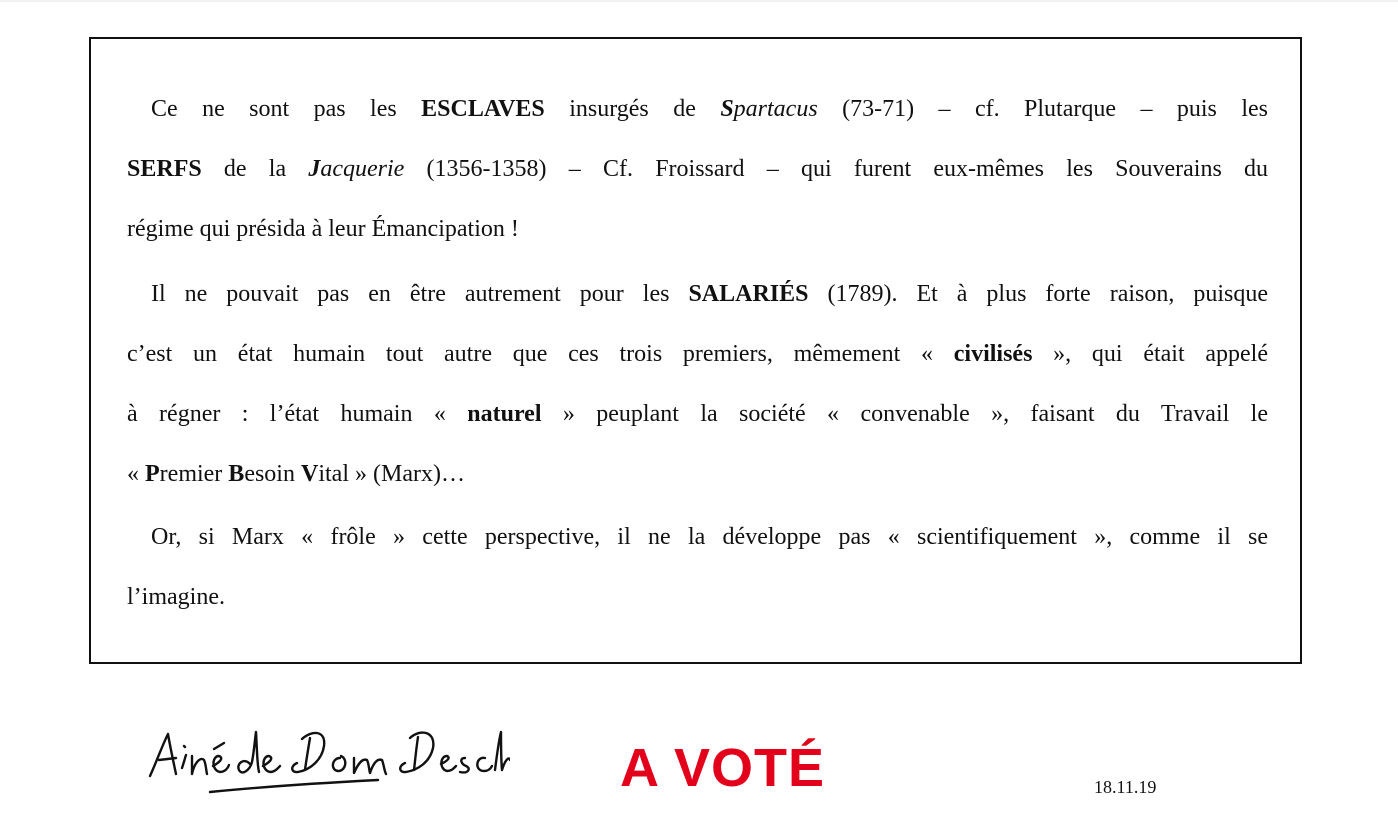  Describe the element at coordinates (1125, 787) in the screenshot. I see `document-date: 18.11.19` at that location.